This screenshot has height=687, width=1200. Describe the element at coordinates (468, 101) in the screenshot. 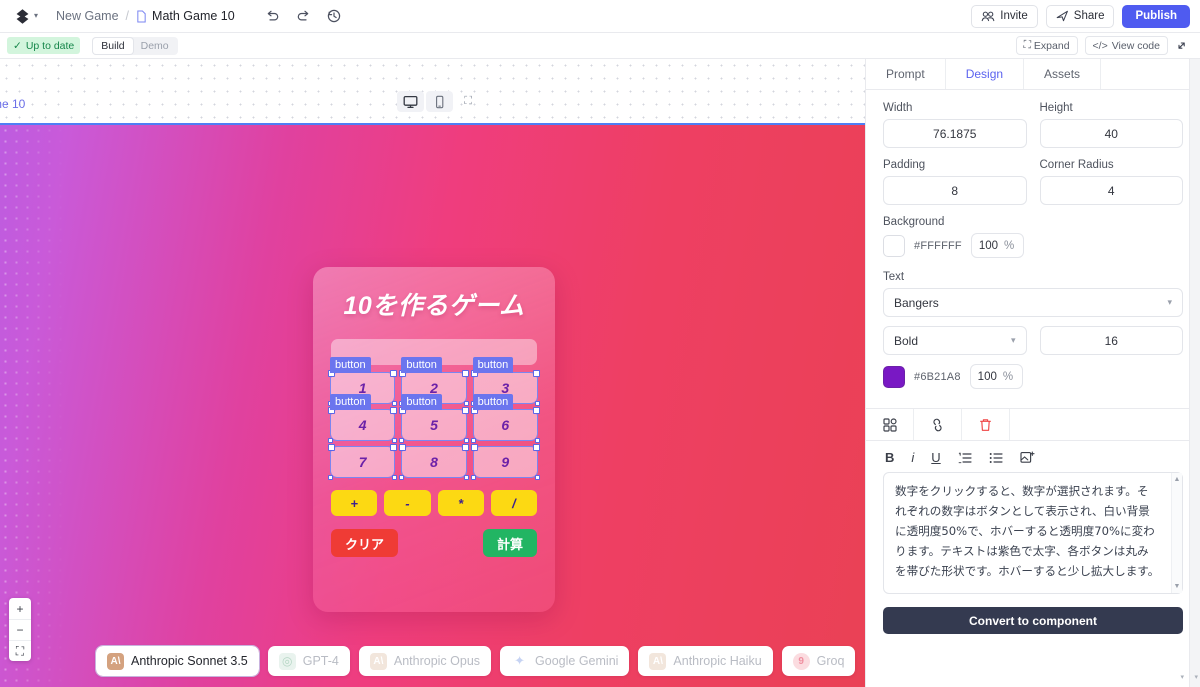

I see `fullscreen-icon: ⛶` at that location.